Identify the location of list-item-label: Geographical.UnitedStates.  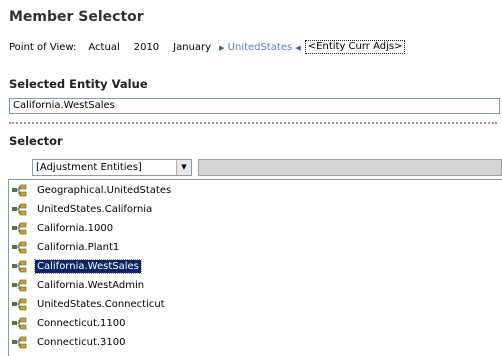
(104, 190).